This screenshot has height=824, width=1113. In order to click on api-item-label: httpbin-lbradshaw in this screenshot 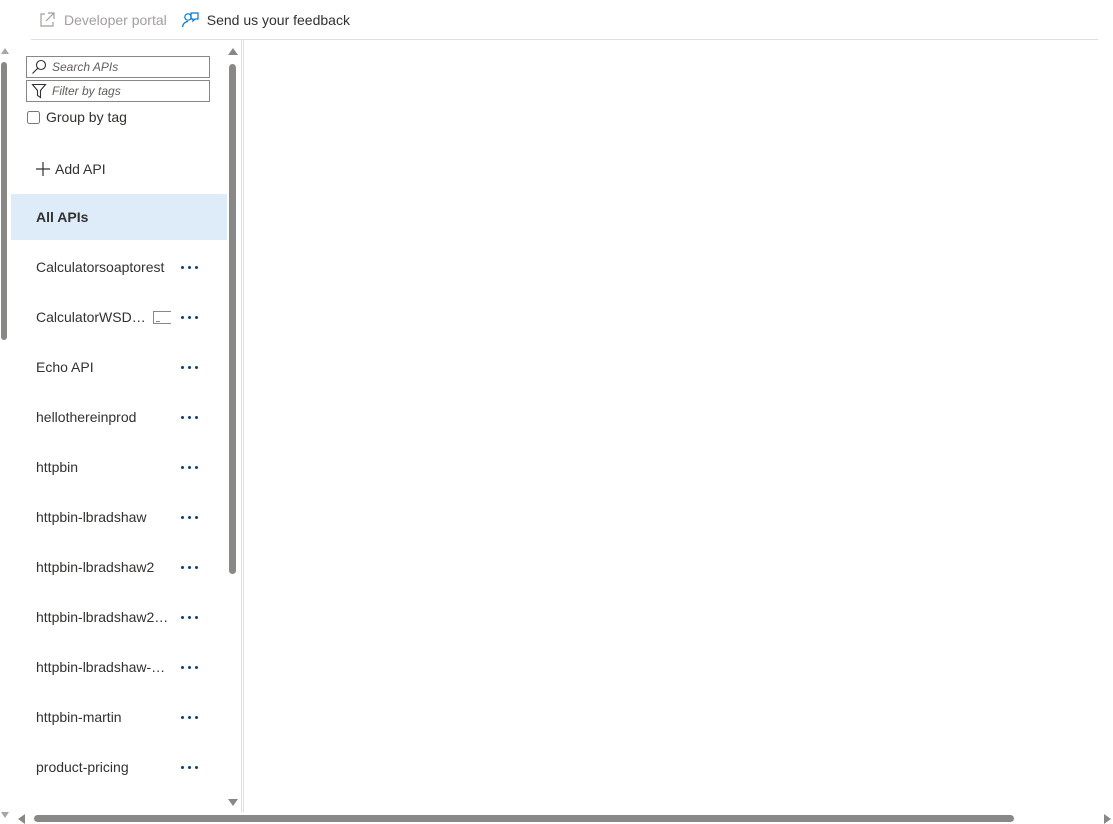, I will do `click(91, 517)`.